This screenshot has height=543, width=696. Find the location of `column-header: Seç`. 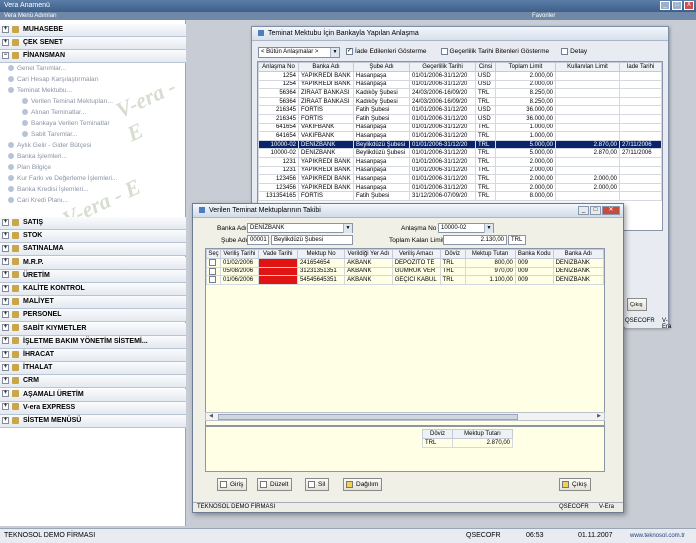

column-header: Seç is located at coordinates (213, 254).